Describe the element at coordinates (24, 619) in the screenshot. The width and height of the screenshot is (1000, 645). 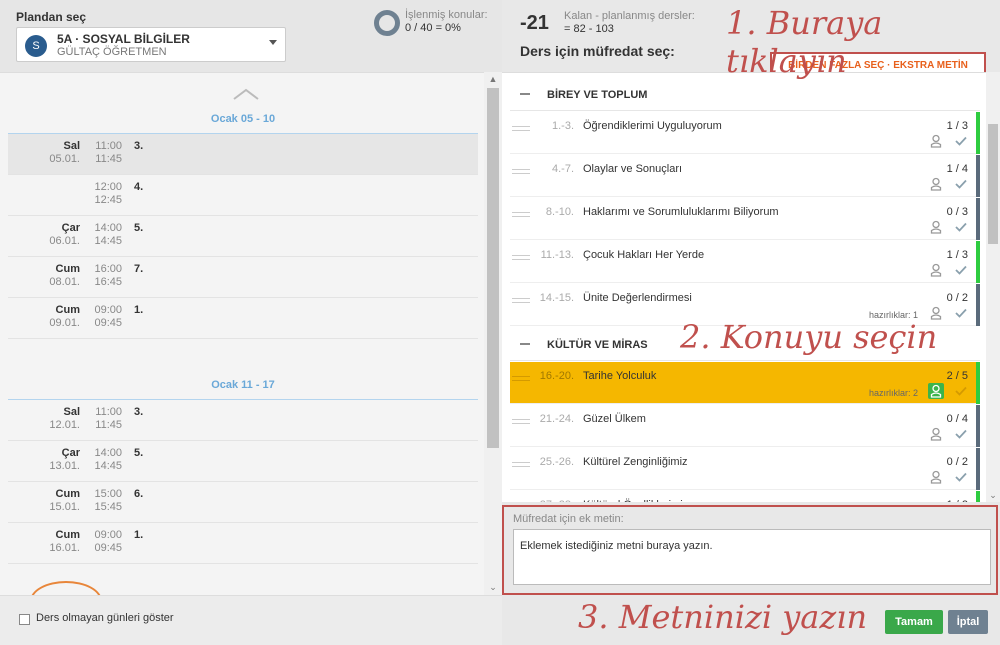
I see `show-empty-days-checkbox` at that location.